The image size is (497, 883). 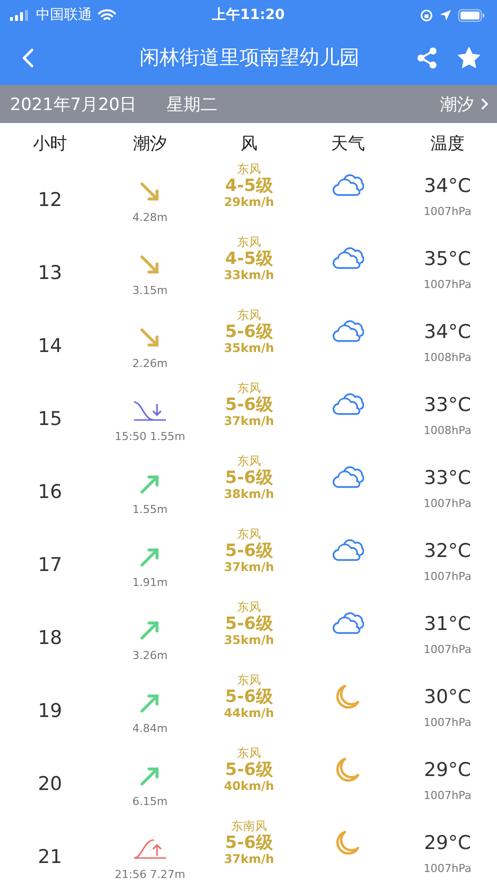 I want to click on low-tide-icon, so click(x=150, y=411).